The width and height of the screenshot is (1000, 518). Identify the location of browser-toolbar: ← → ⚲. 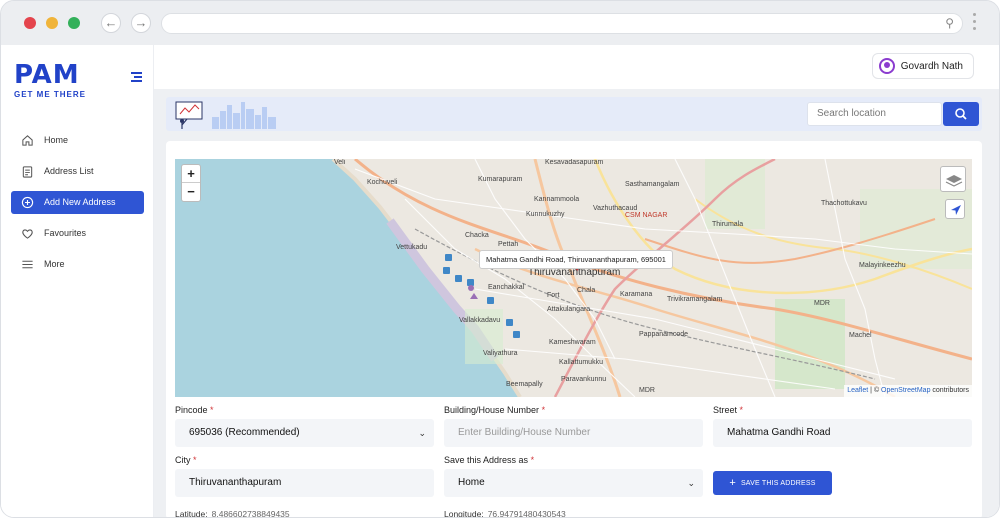
(500, 23).